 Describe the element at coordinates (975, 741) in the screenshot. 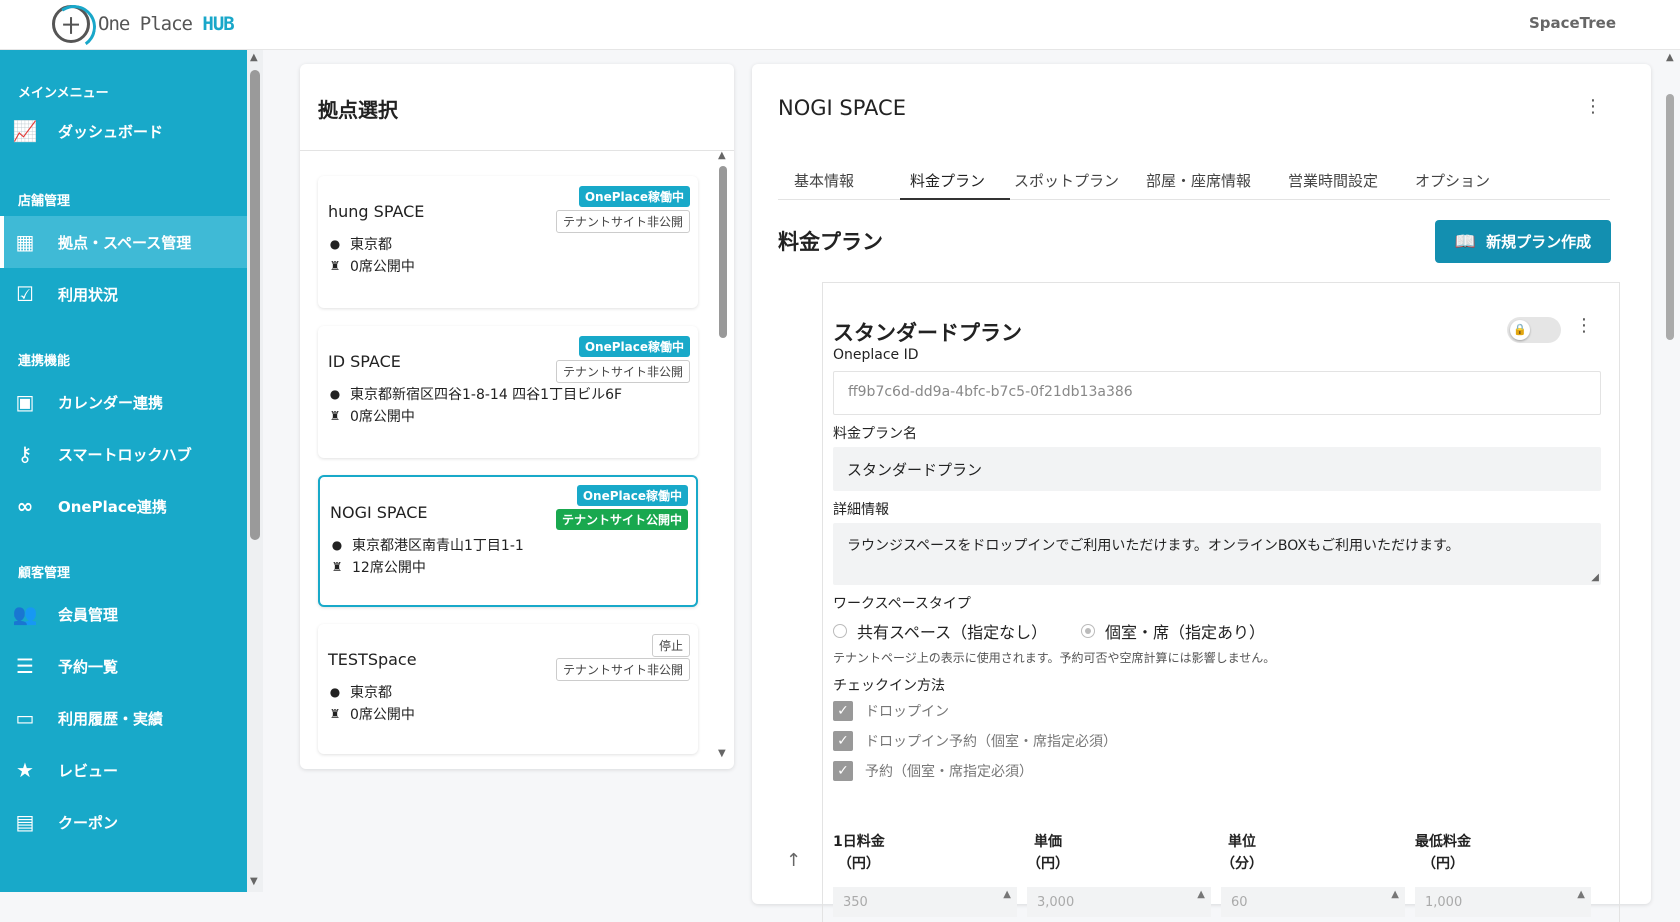

I see `checkbox-dropin-reservation: ✓ ドロップイン予約（個室・席指定必須）` at that location.